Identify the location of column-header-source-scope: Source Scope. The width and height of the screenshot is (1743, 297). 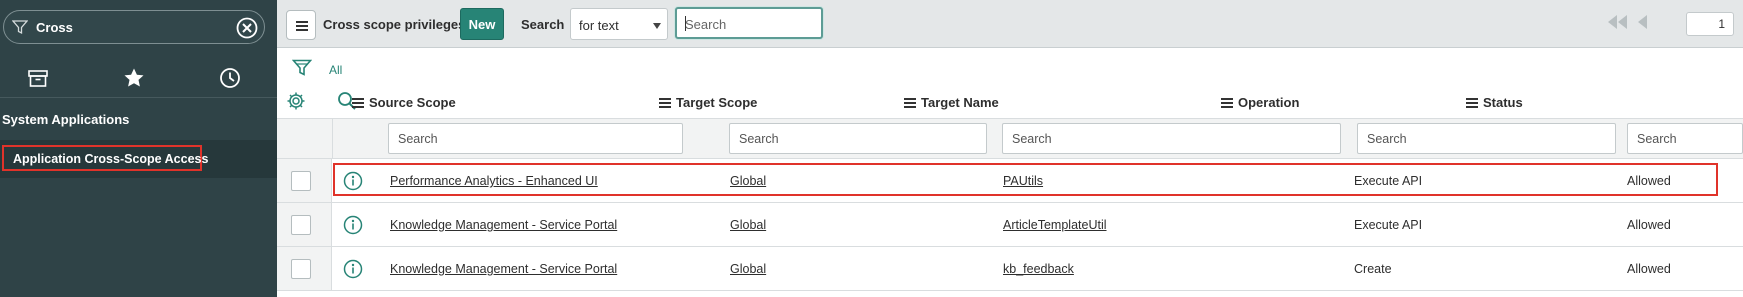
(404, 102).